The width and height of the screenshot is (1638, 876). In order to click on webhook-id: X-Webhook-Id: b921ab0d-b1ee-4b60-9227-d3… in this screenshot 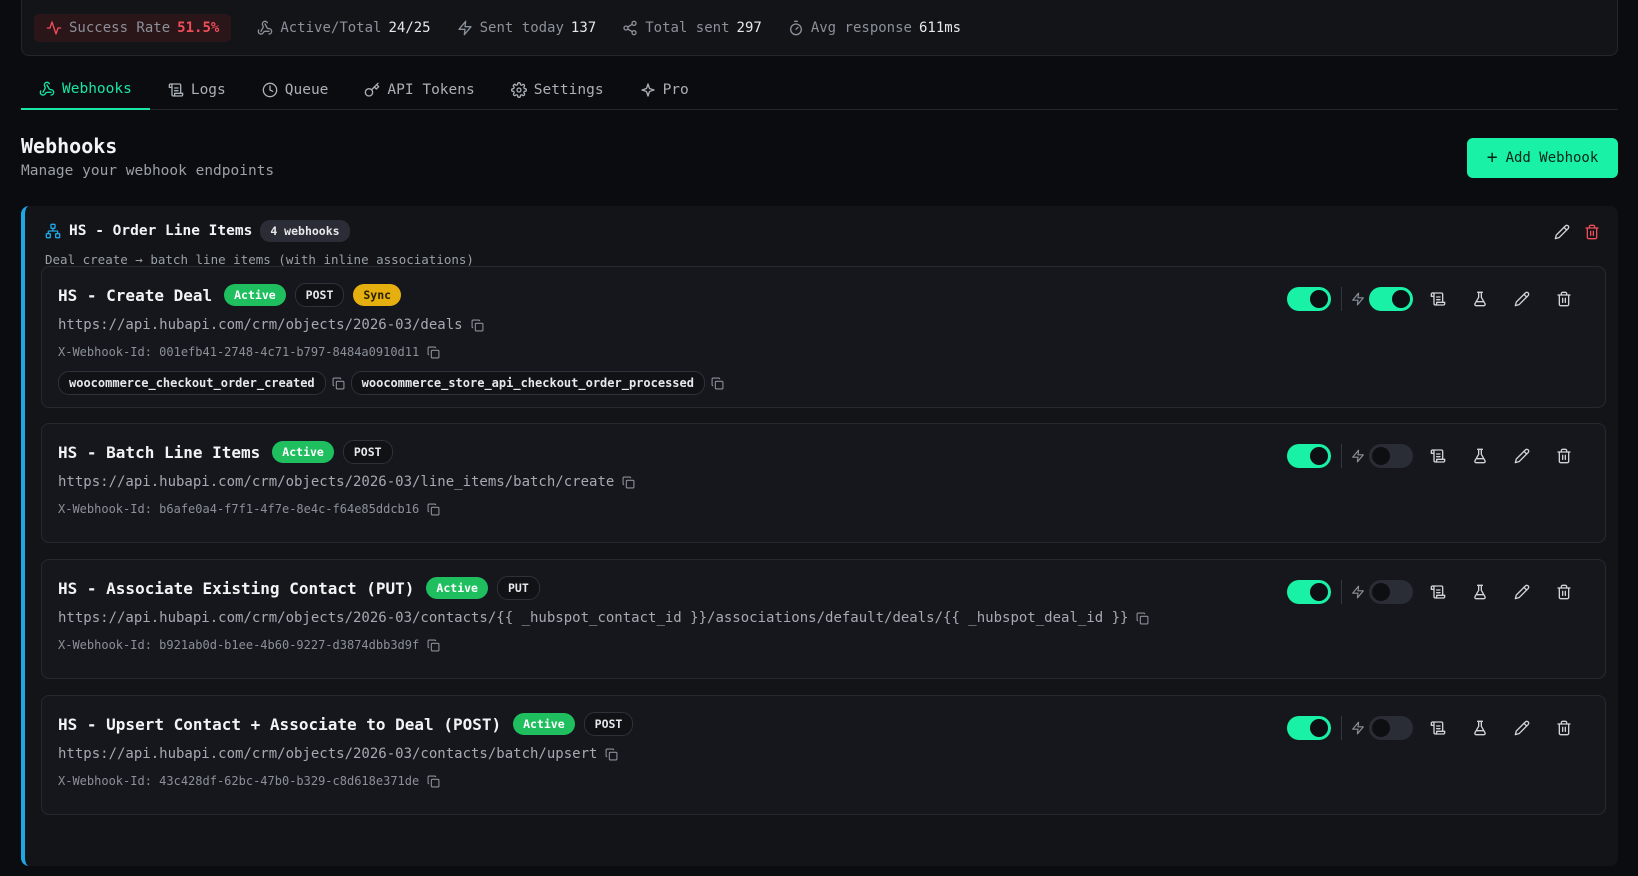, I will do `click(239, 645)`.